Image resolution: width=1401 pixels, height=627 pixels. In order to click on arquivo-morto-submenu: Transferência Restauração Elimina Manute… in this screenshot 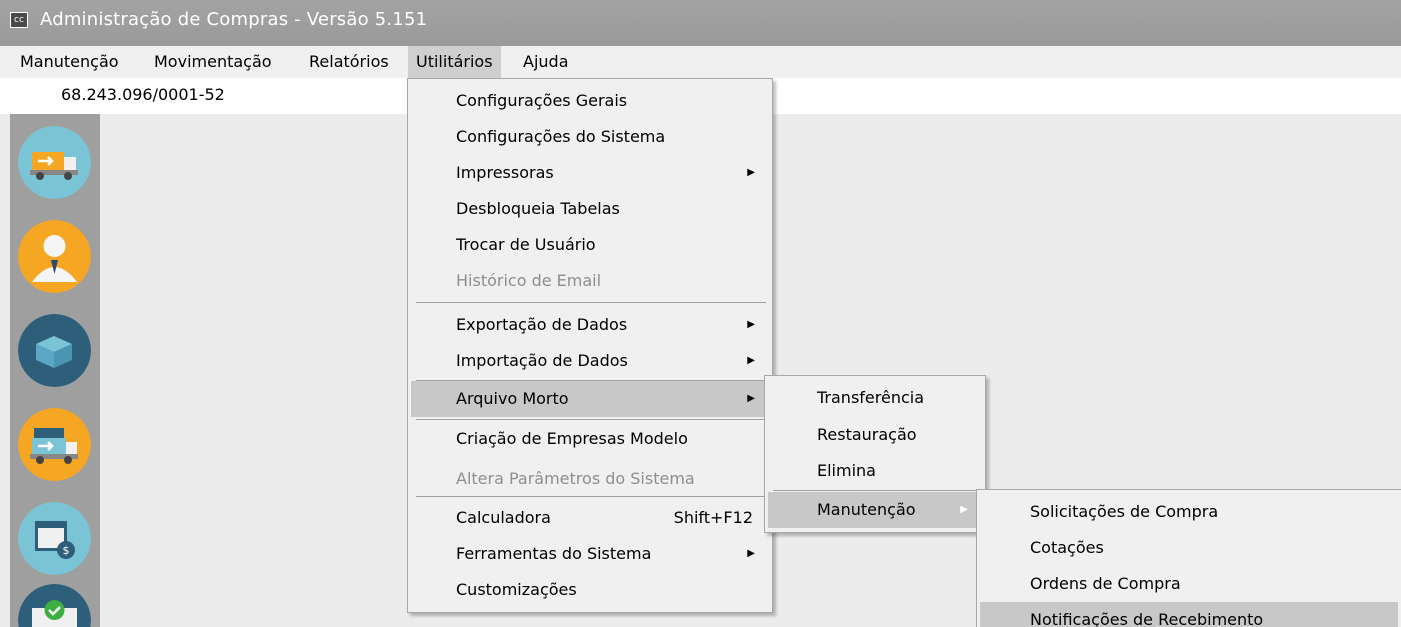, I will do `click(875, 454)`.